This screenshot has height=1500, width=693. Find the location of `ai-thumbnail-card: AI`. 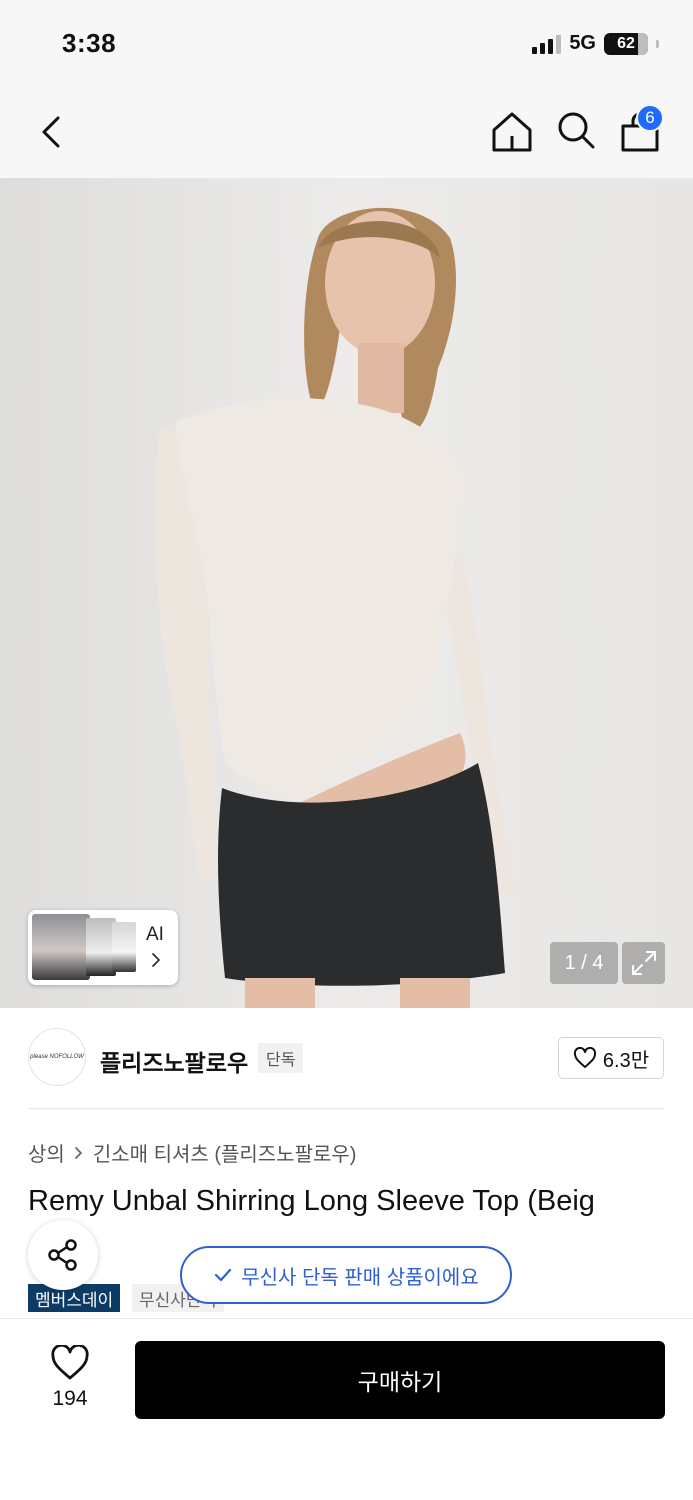

ai-thumbnail-card: AI is located at coordinates (103, 947).